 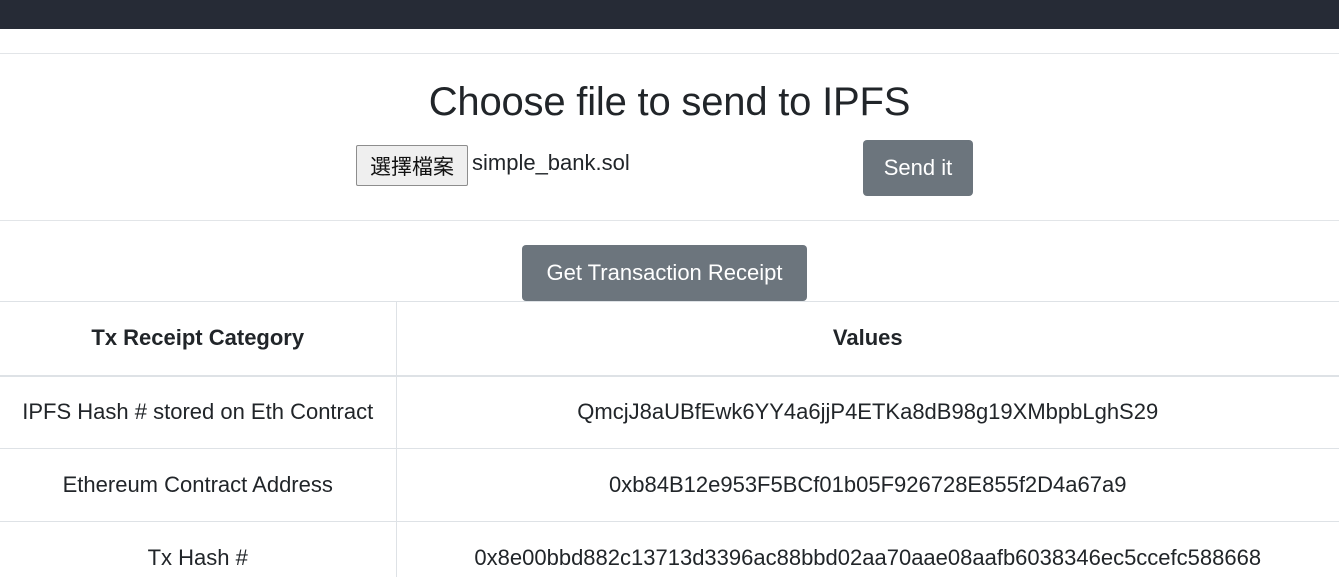 I want to click on page-title: Choose file to send to IPFS, so click(x=669, y=102).